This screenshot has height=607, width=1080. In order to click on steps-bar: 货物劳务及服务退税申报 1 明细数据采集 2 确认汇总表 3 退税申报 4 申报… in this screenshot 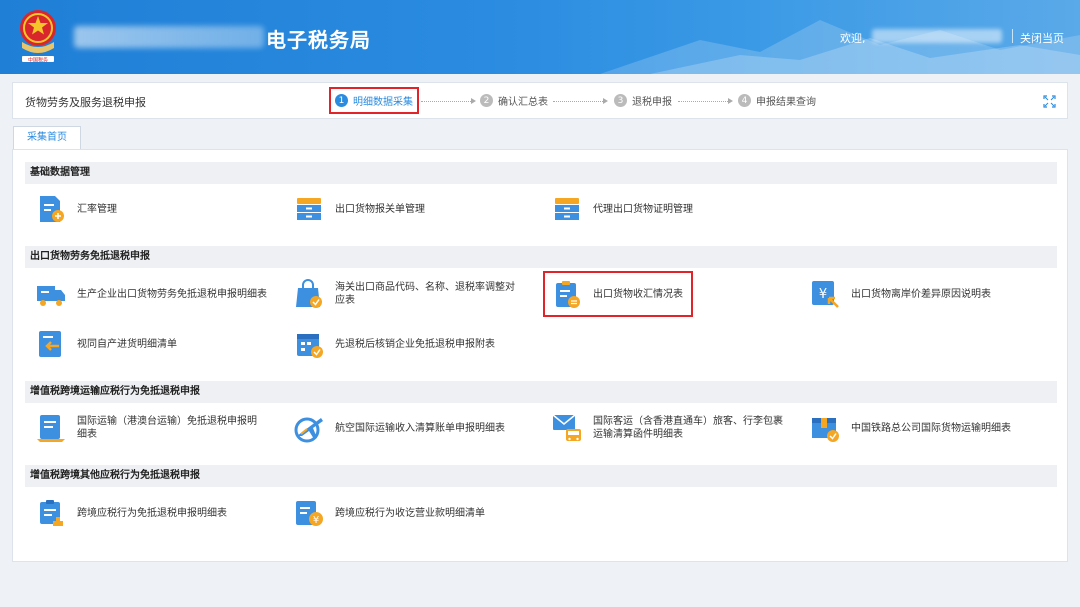, I will do `click(540, 100)`.